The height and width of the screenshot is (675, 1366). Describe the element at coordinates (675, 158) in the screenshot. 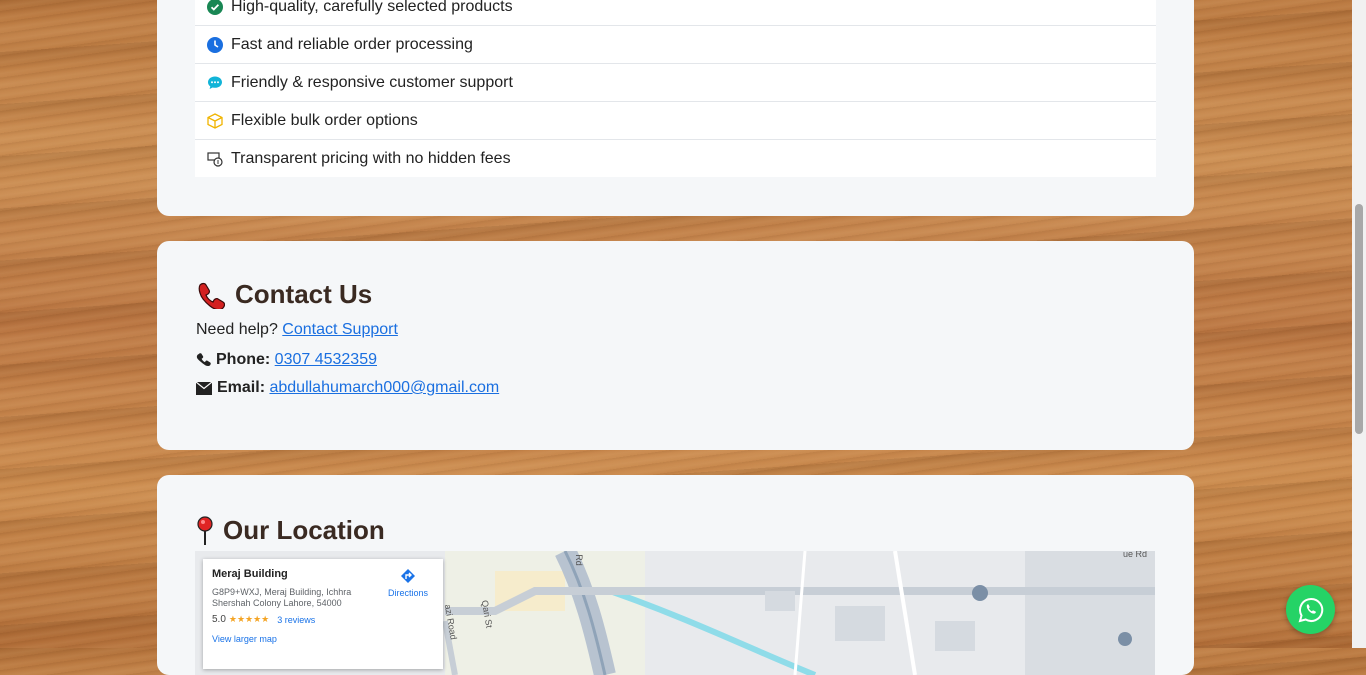

I see `feature-item: Transparent pricing with no hidden fees` at that location.